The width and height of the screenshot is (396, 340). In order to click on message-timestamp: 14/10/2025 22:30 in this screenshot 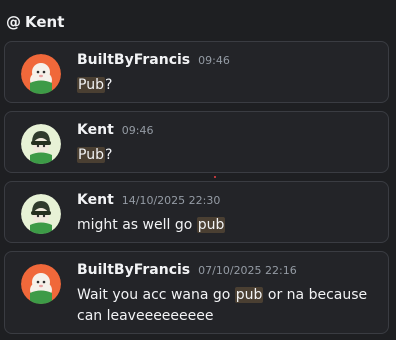, I will do `click(171, 200)`.